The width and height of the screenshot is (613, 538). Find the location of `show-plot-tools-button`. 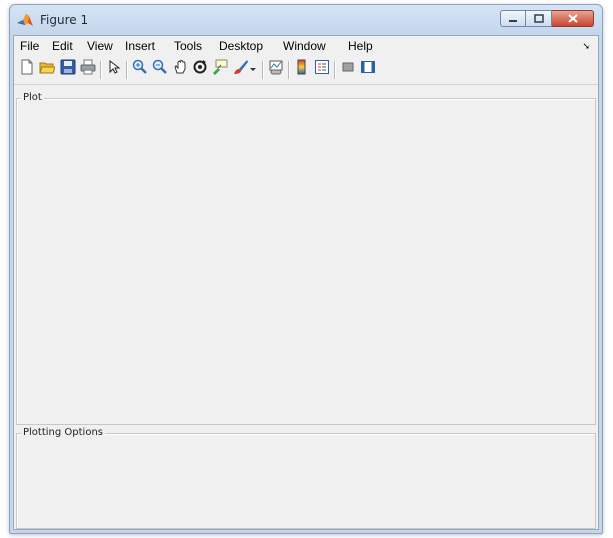

show-plot-tools-button is located at coordinates (368, 69).